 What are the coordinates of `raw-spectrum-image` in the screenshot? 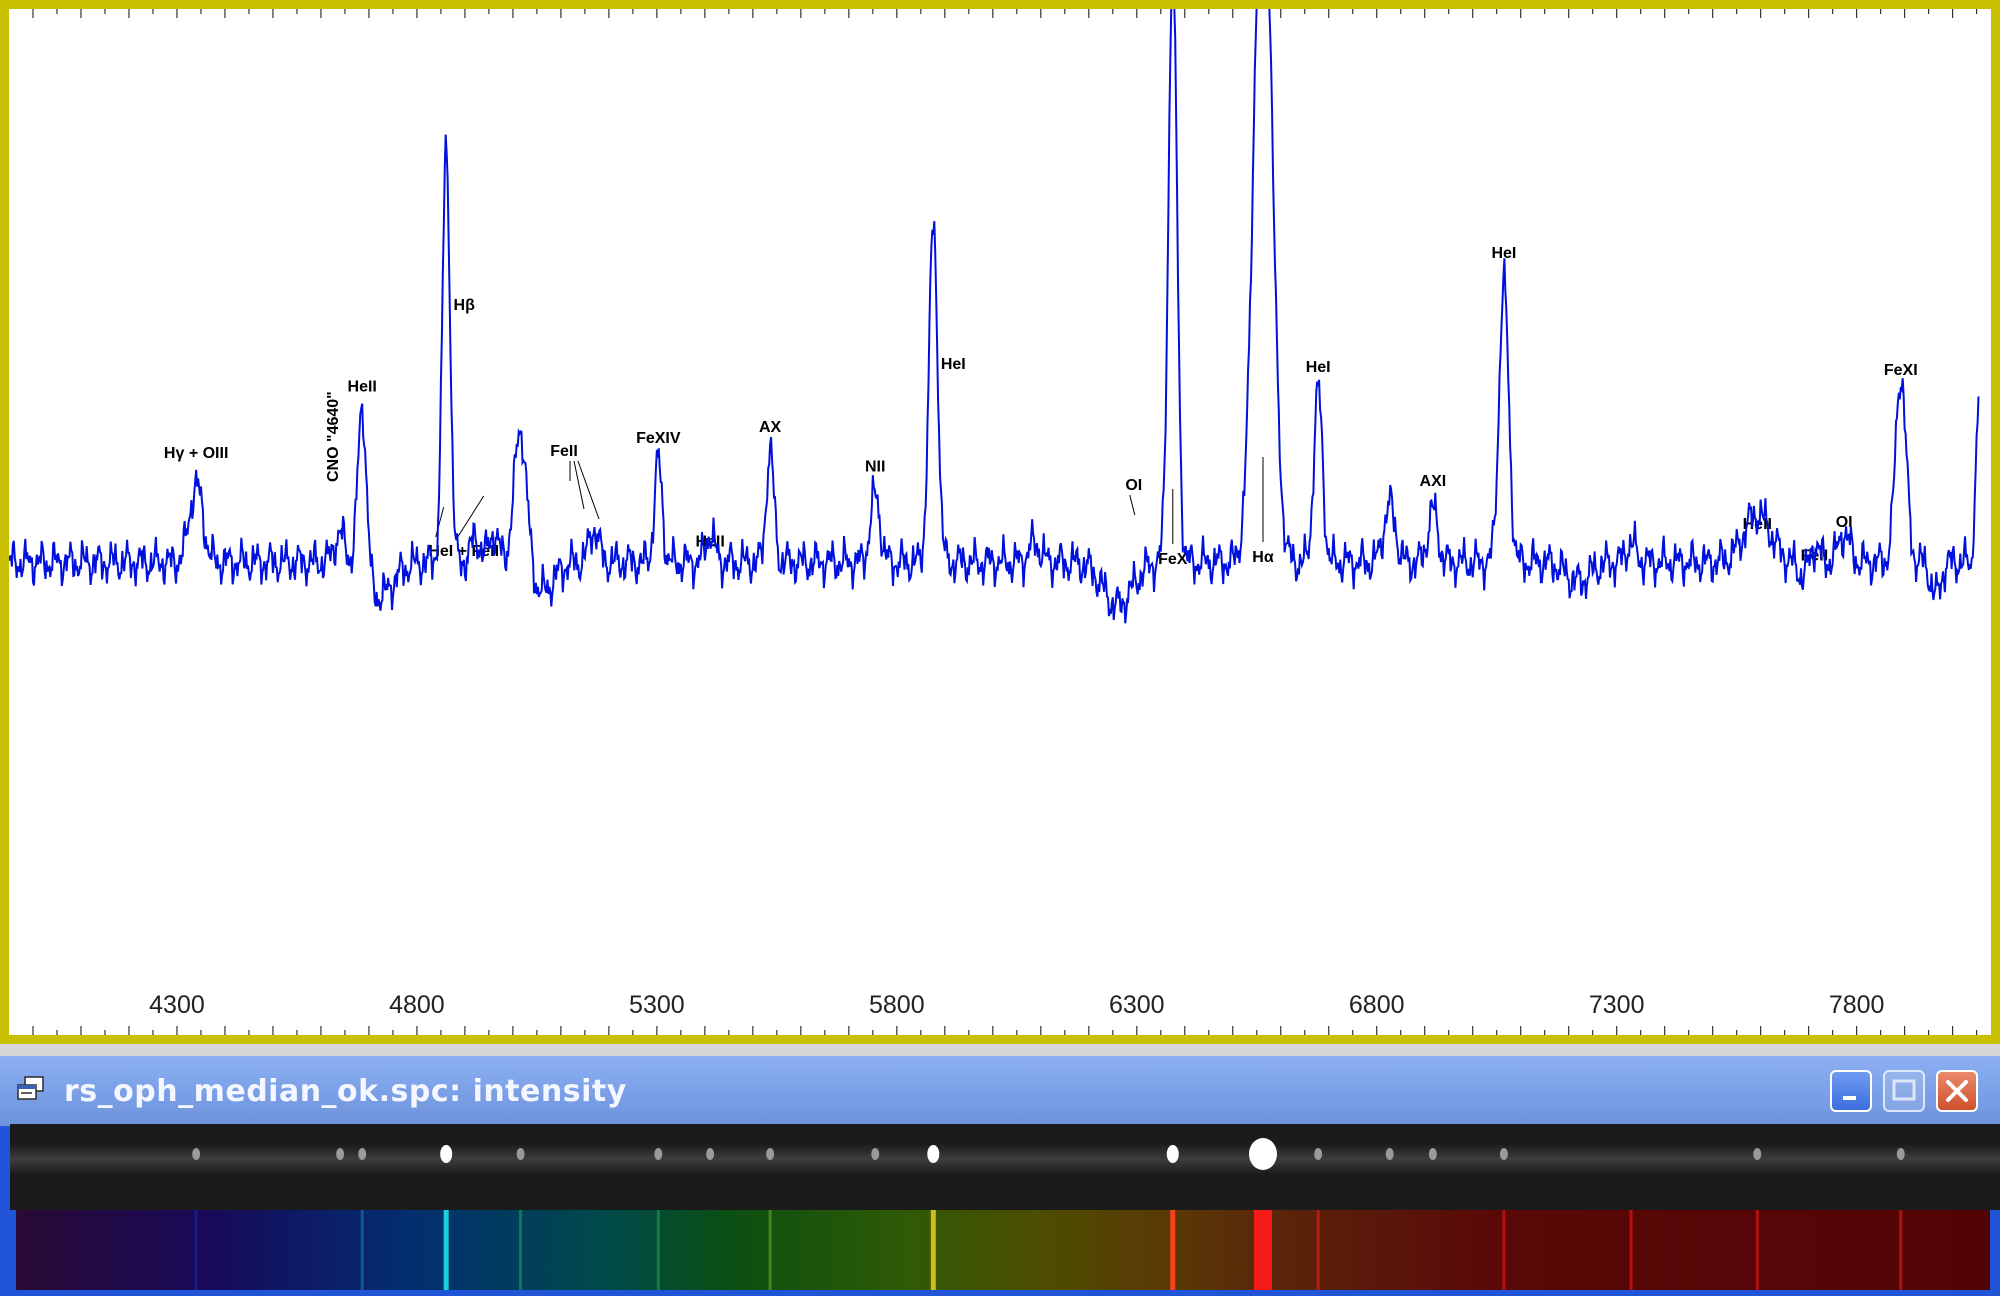 It's located at (1005, 1167).